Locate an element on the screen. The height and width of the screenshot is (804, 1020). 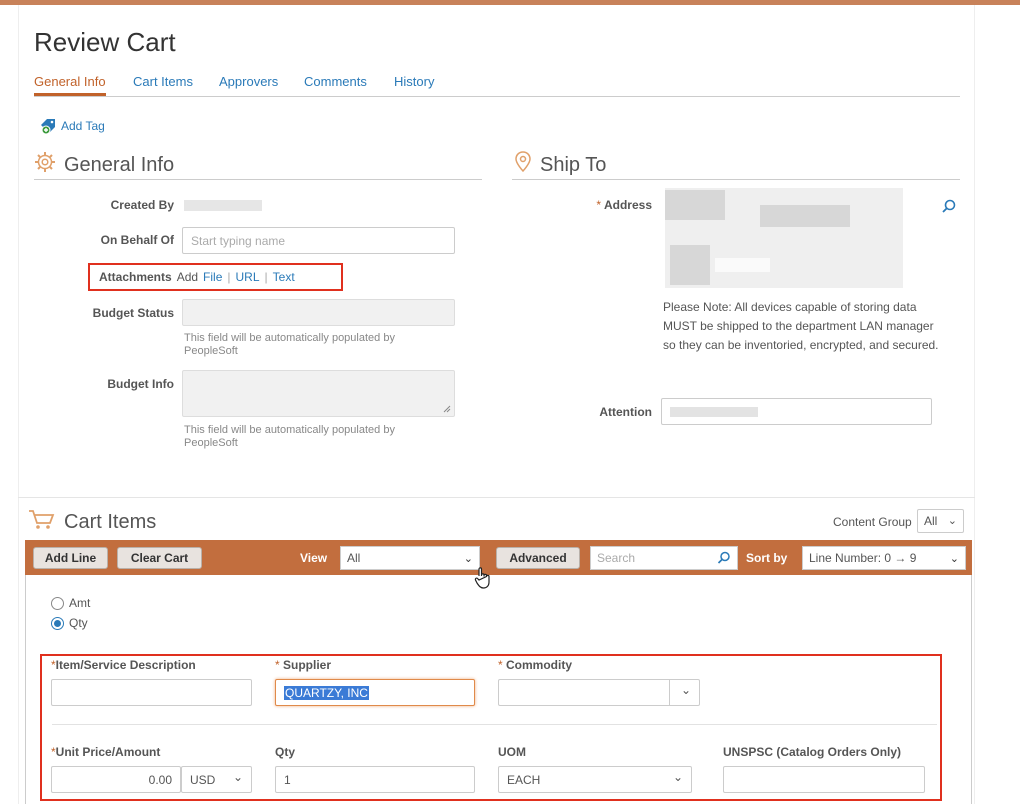
created-by-value-redacted is located at coordinates (223, 205).